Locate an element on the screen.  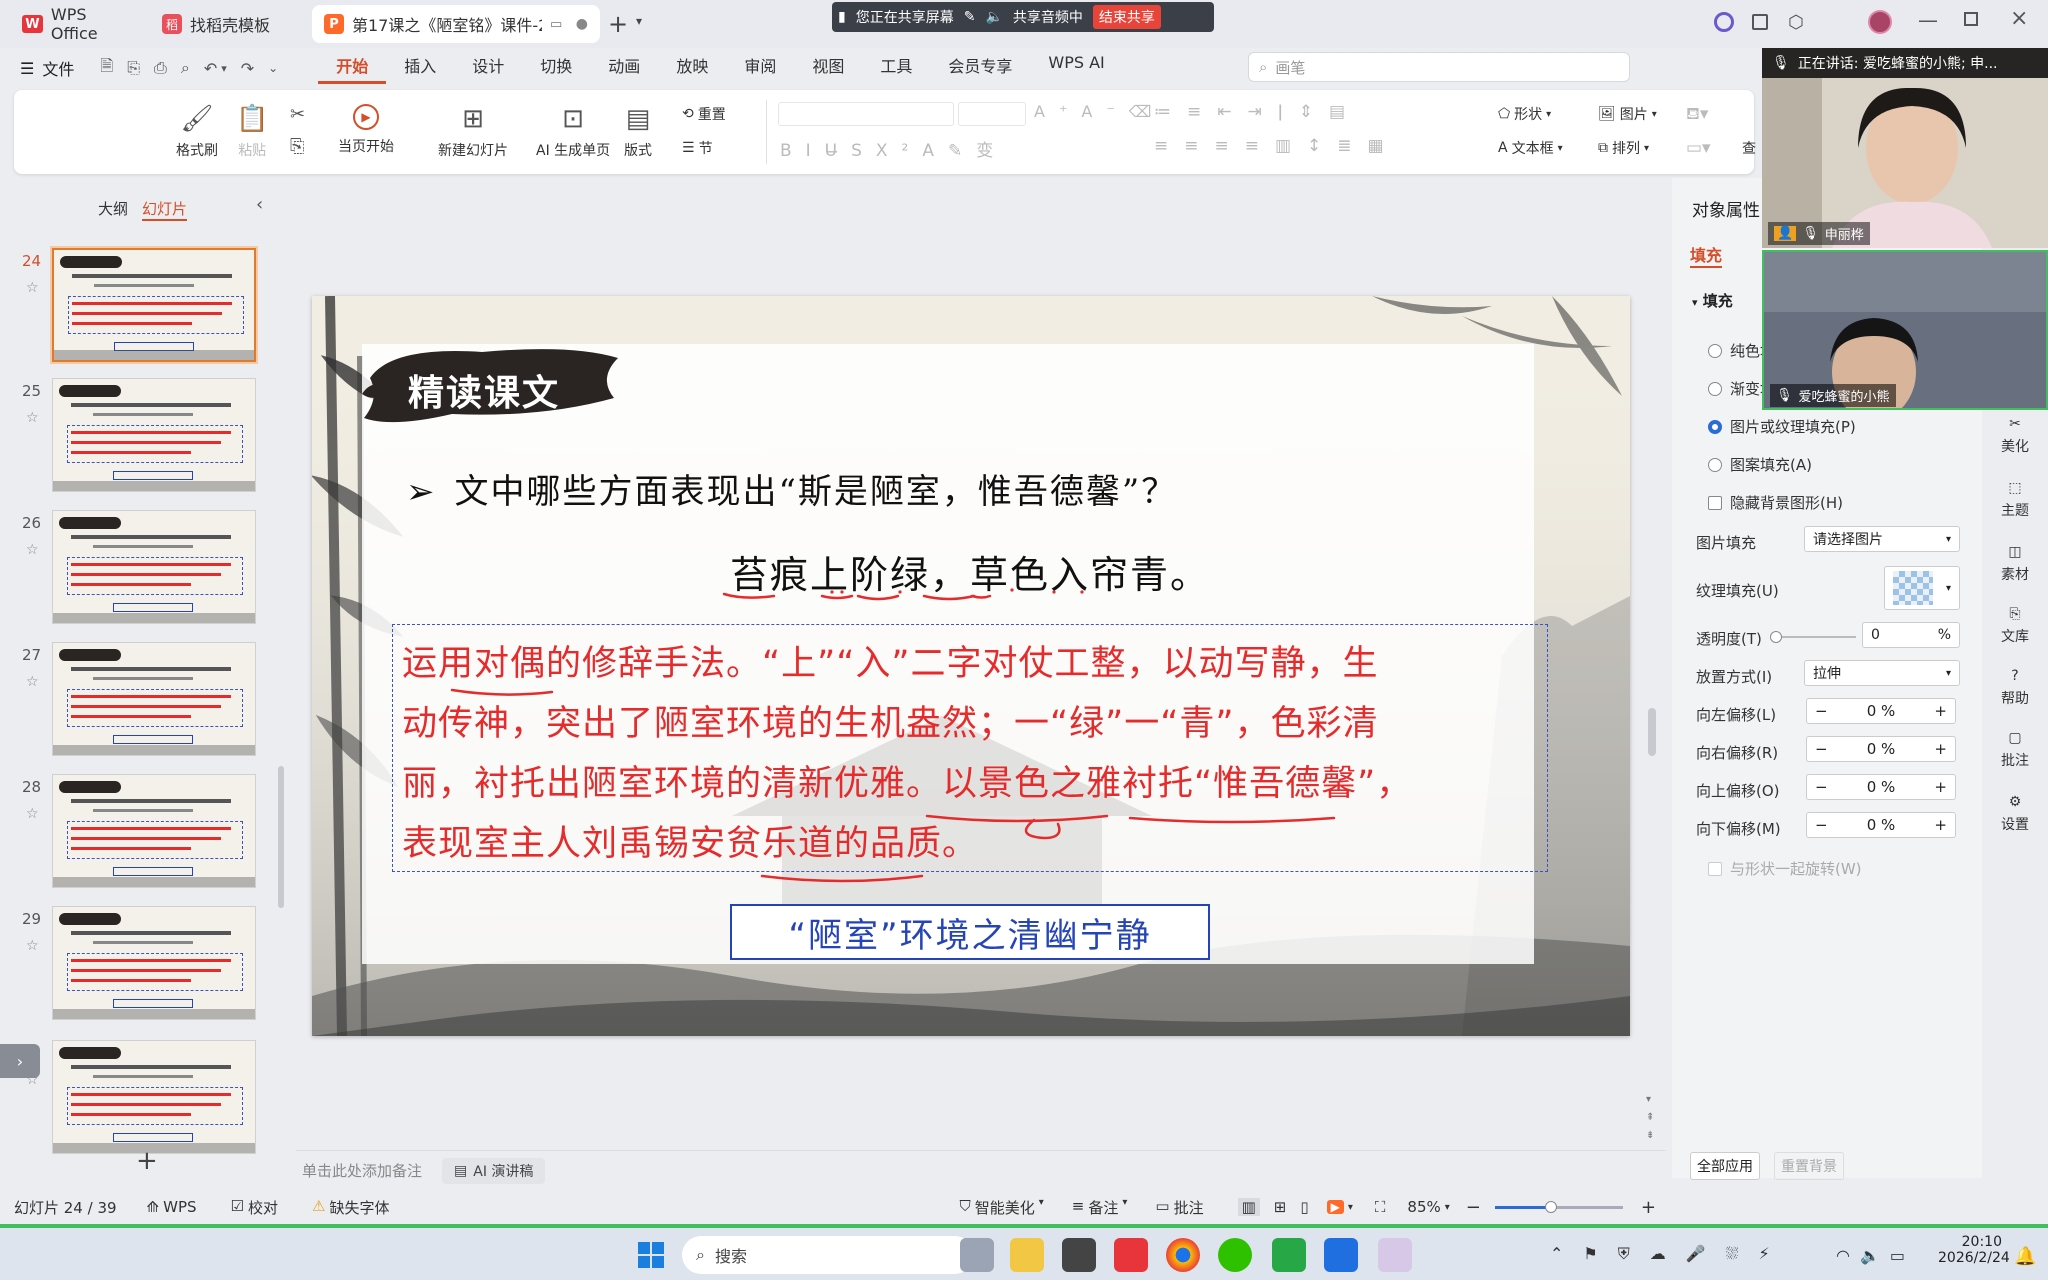
tab-insert: 插入 is located at coordinates (420, 68).